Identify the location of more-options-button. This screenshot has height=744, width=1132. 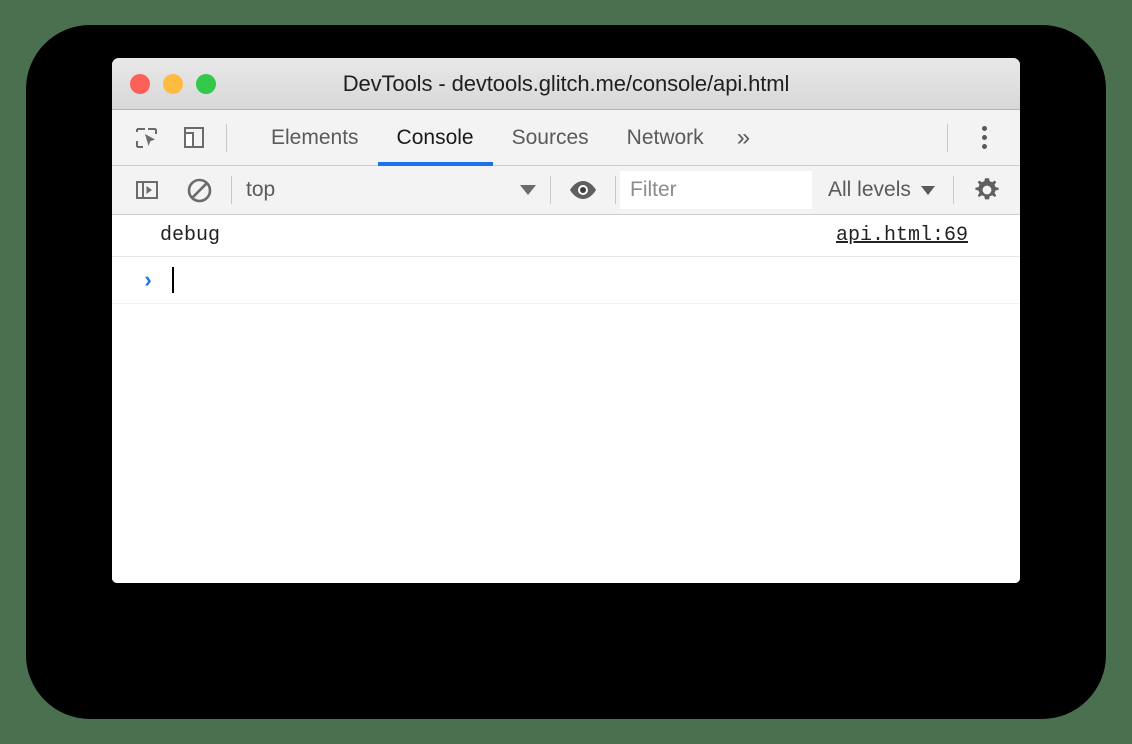
(984, 138).